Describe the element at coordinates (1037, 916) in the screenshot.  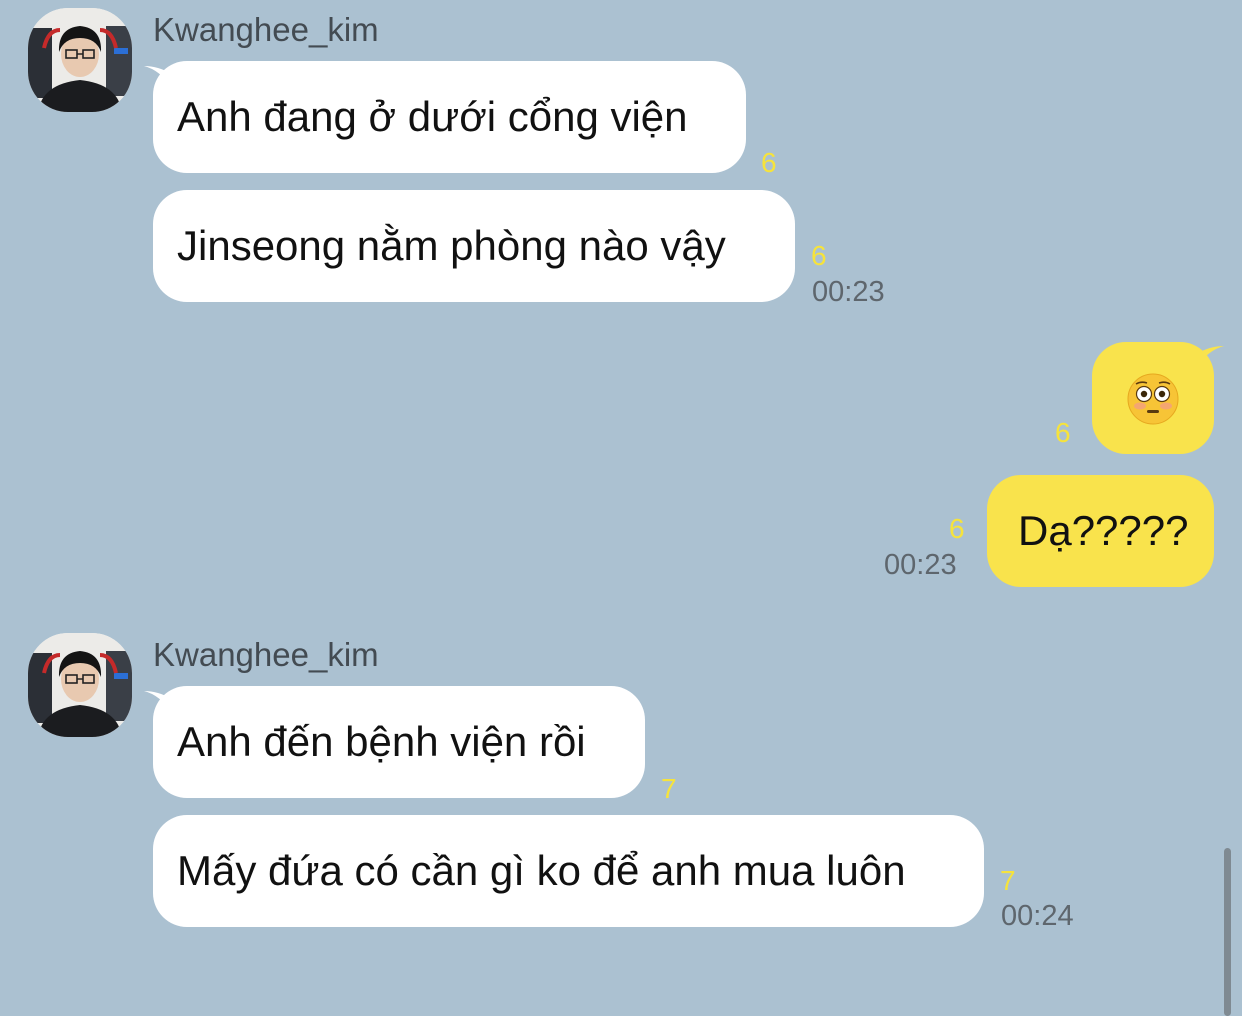
I see `message-timestamp: 00:24` at that location.